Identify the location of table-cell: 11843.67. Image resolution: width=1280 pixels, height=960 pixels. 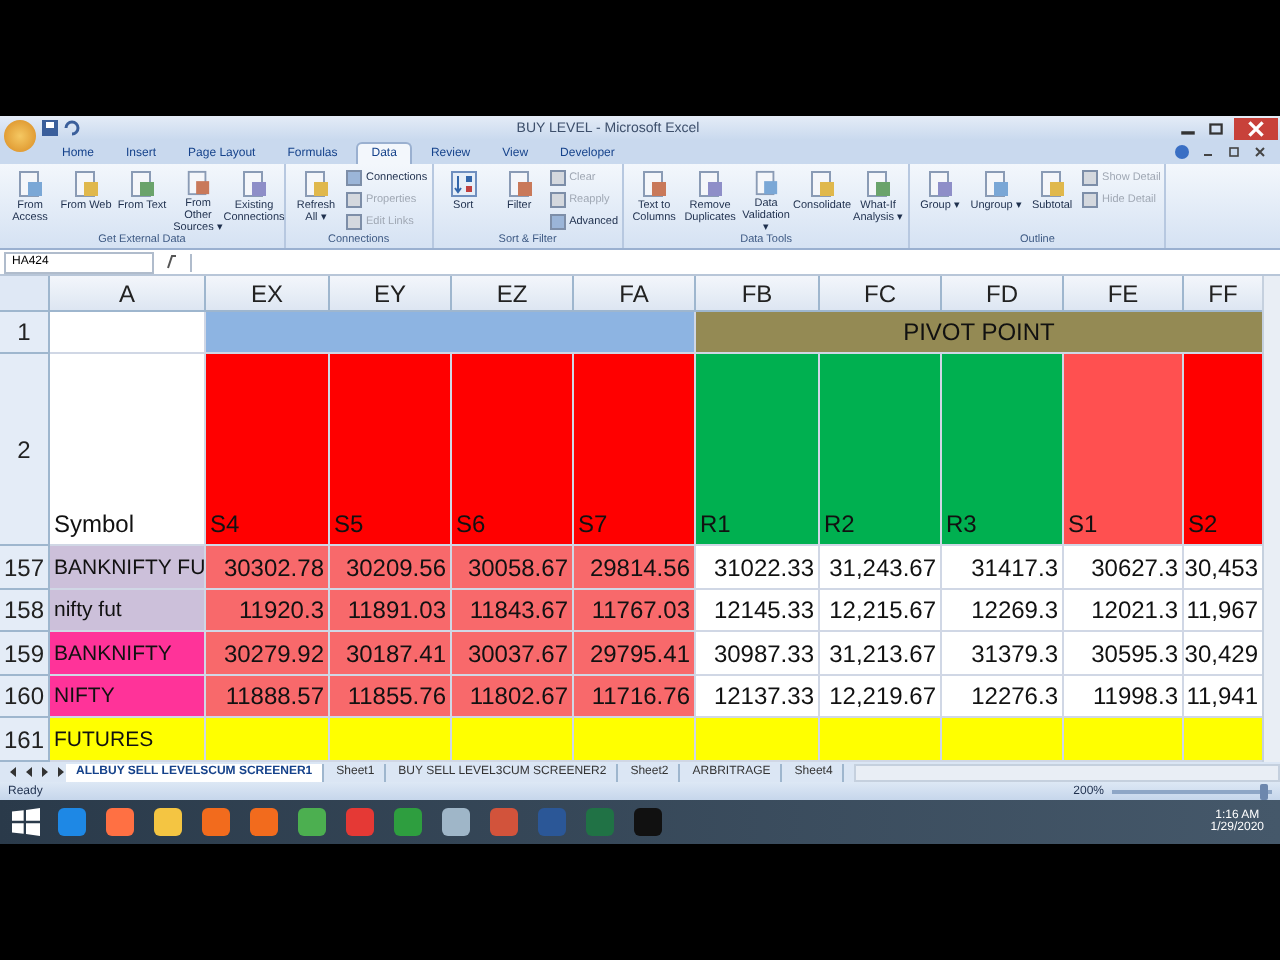
(513, 611).